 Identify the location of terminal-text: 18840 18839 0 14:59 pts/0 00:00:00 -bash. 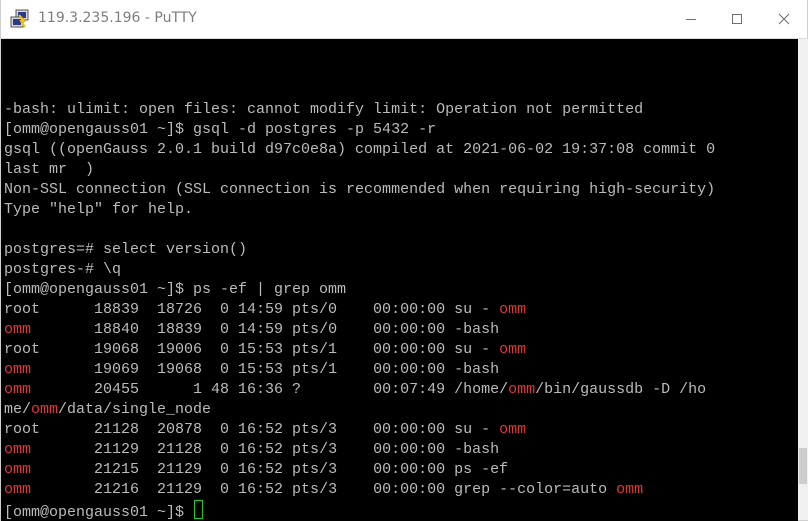
(265, 329).